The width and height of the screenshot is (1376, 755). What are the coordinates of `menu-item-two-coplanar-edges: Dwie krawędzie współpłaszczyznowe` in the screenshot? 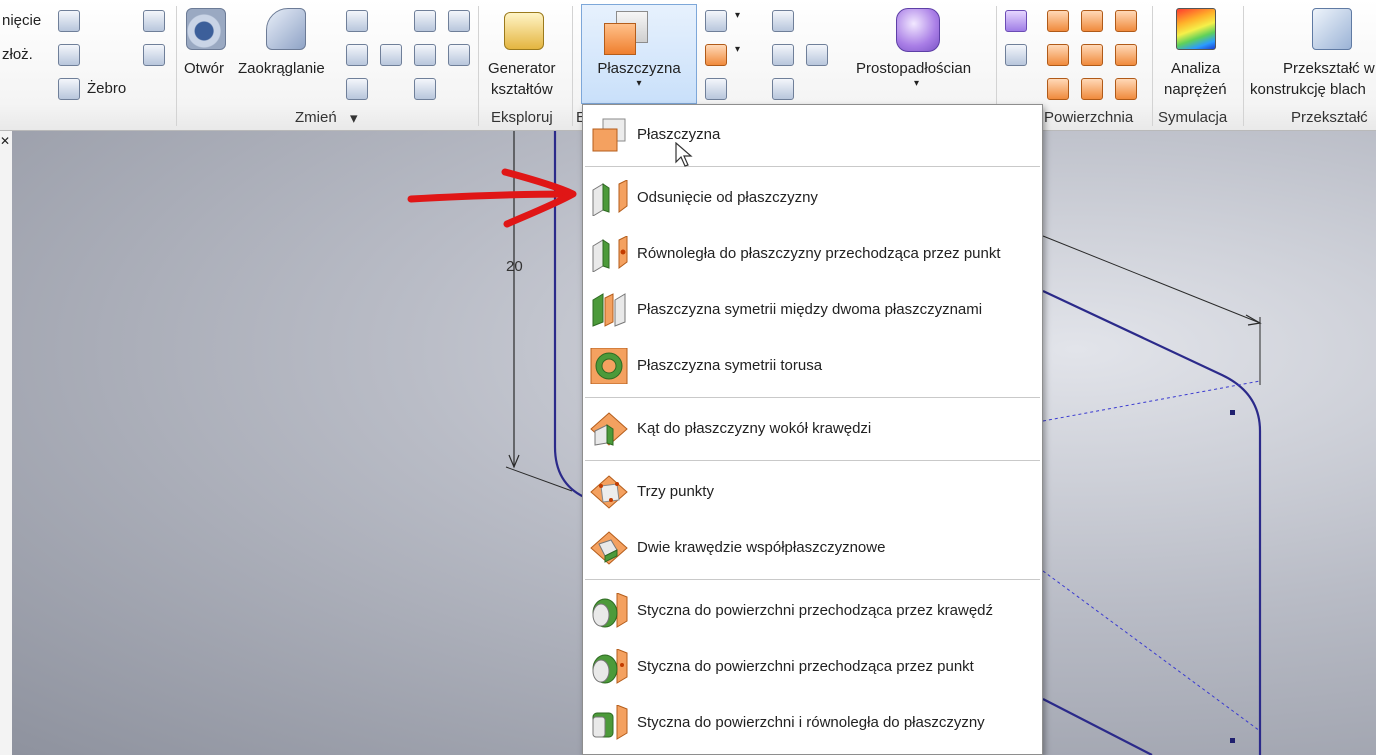 It's located at (812, 548).